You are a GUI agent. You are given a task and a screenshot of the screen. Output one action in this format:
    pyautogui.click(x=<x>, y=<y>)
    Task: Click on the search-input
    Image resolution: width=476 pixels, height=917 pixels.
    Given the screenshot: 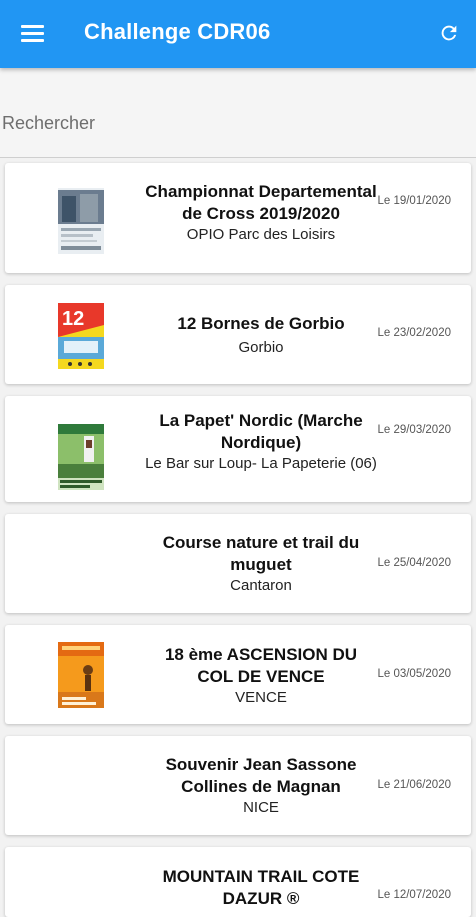 What is the action you would take?
    pyautogui.click(x=232, y=123)
    